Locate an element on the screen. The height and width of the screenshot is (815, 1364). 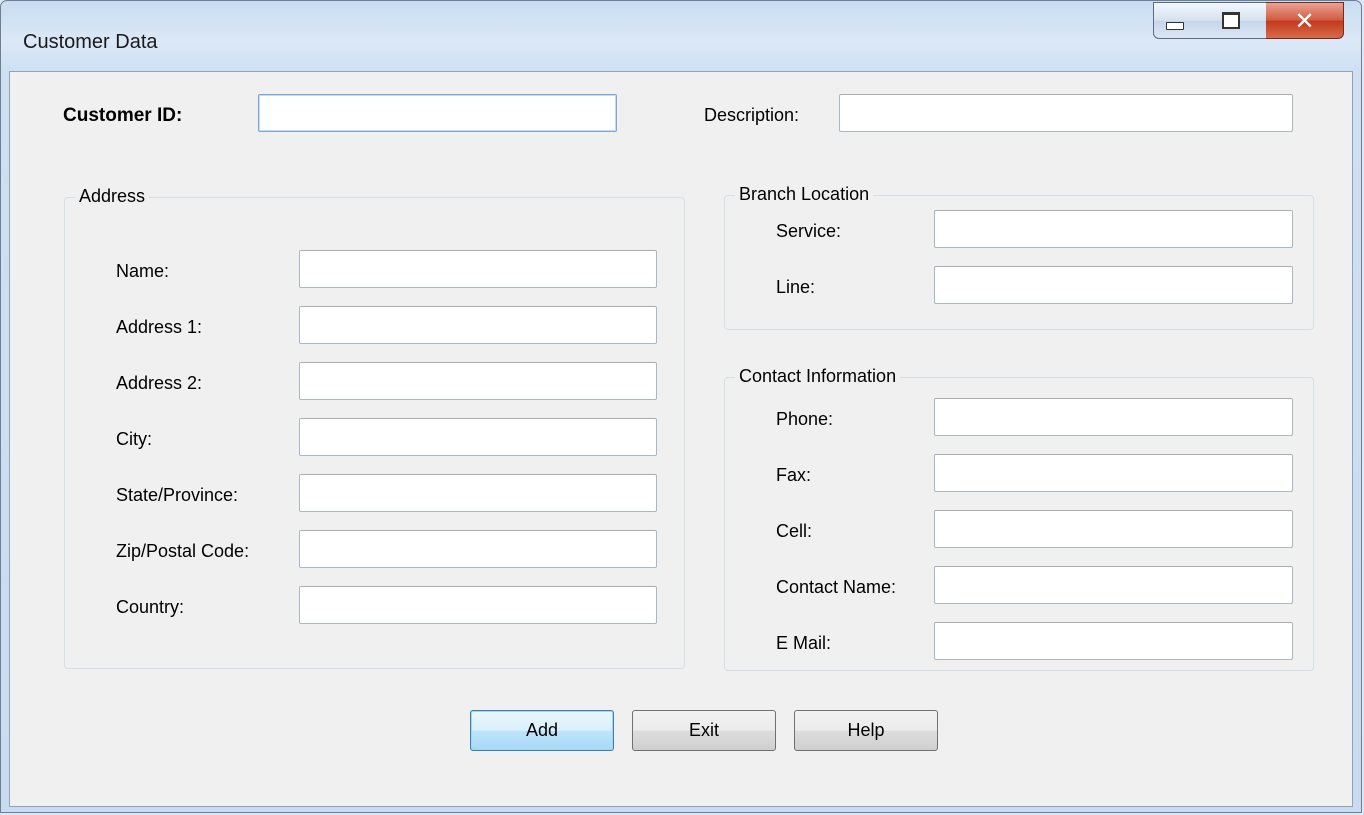
city-input is located at coordinates (478, 437).